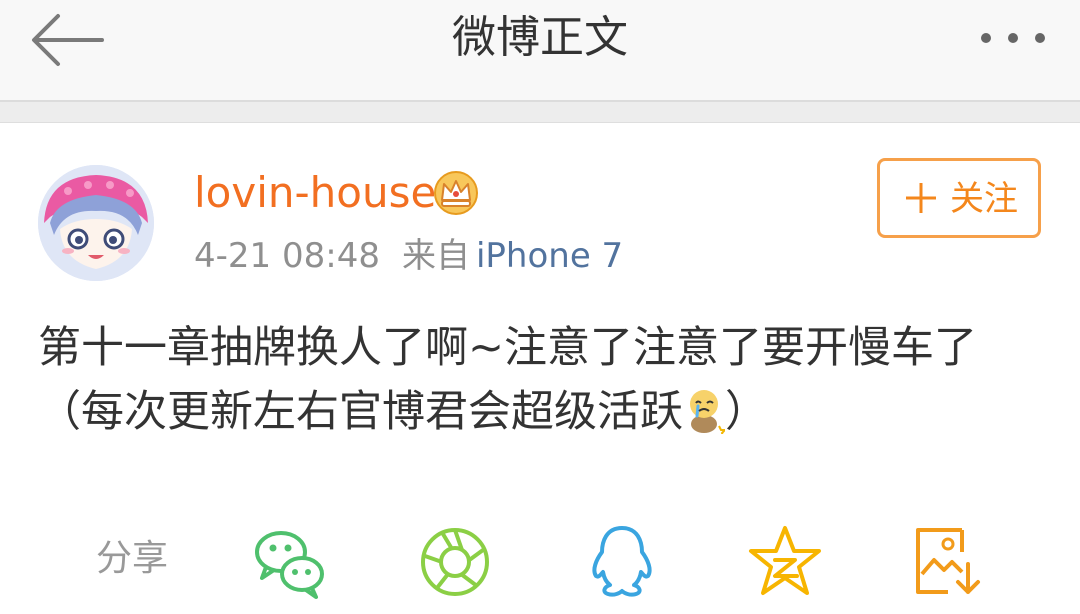 Image resolution: width=1080 pixels, height=614 pixels. Describe the element at coordinates (132, 558) in the screenshot. I see `share-label: 分享` at that location.